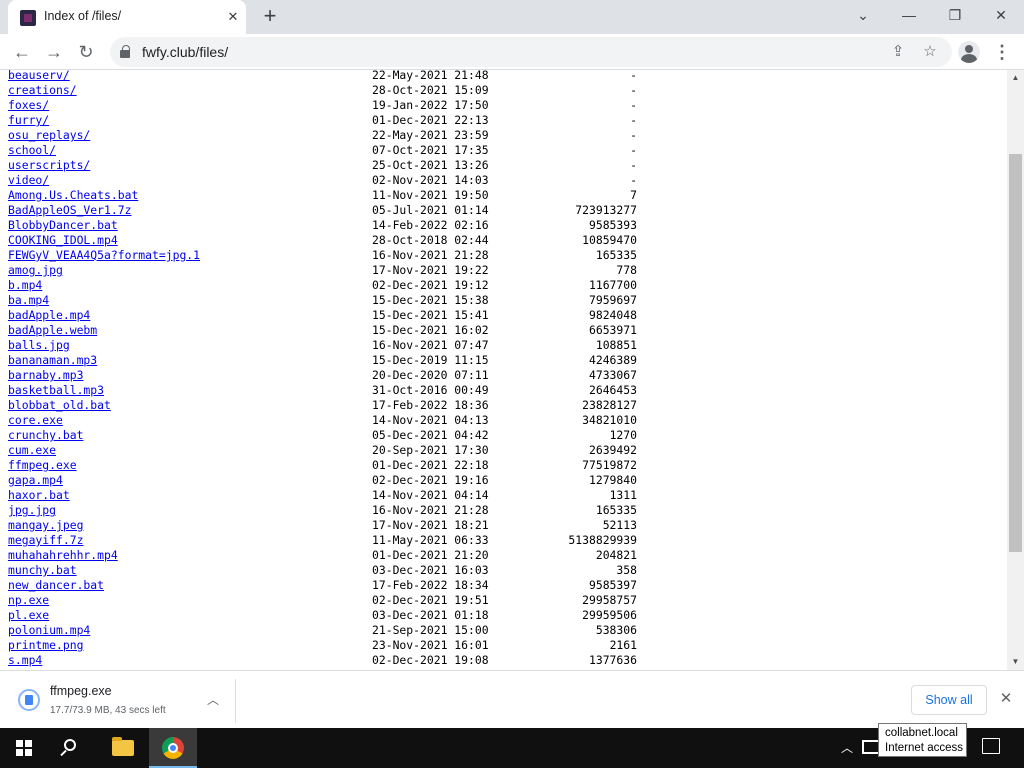 This screenshot has width=1024, height=768. I want to click on tab-search-chevron-icon: ⌄, so click(863, 15).